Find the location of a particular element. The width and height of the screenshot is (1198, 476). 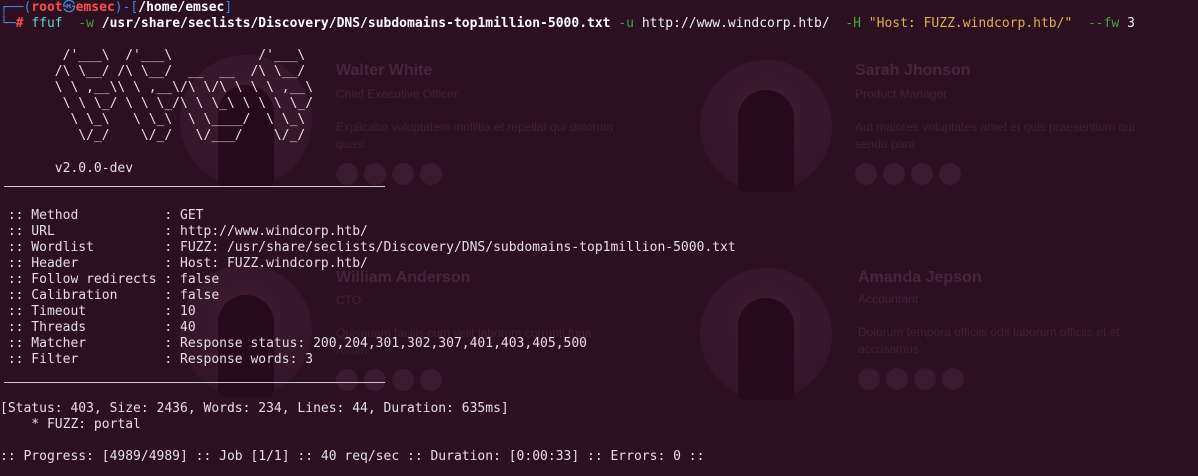

ascii-banner-line: \ \ ,__\\ \ ,__\/\ \/\ \ \ \ ,__\ is located at coordinates (157, 87).